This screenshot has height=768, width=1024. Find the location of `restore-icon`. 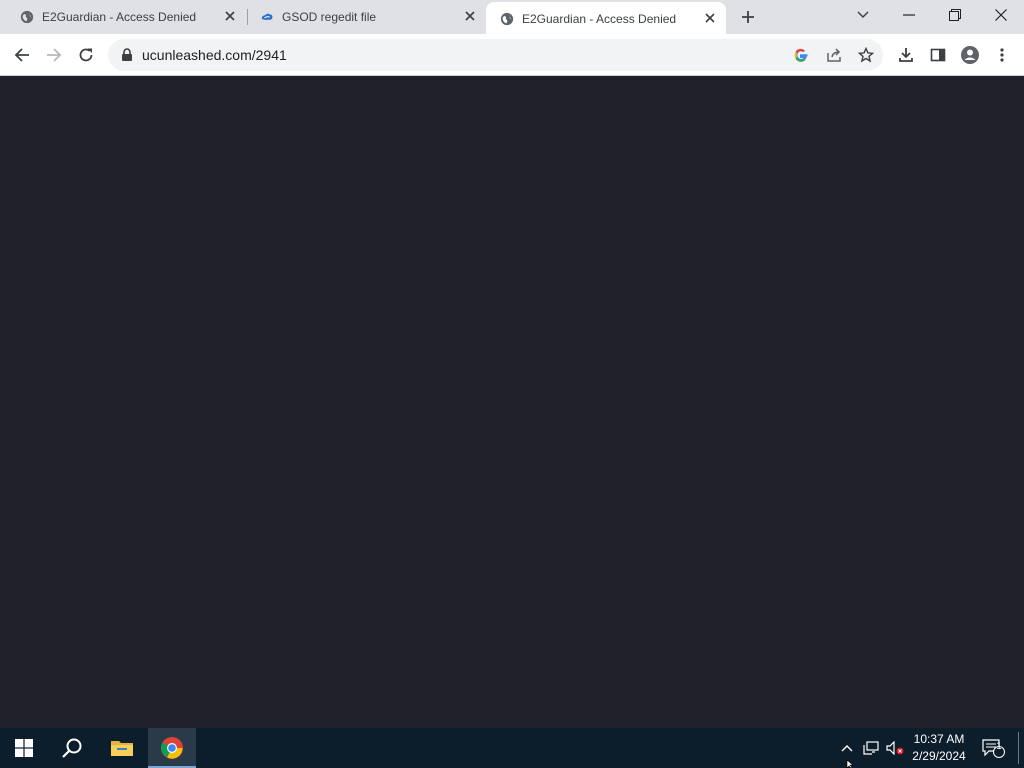

restore-icon is located at coordinates (955, 15).